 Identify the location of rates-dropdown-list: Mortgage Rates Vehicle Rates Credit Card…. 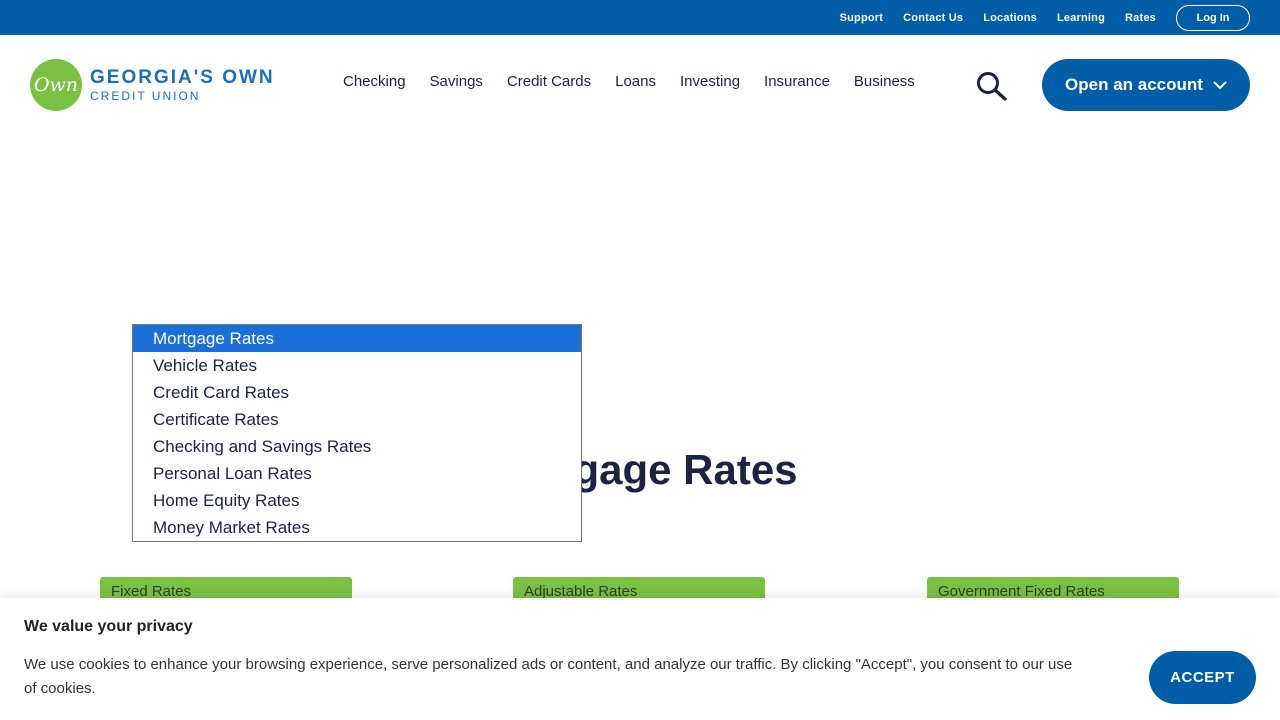
(357, 433).